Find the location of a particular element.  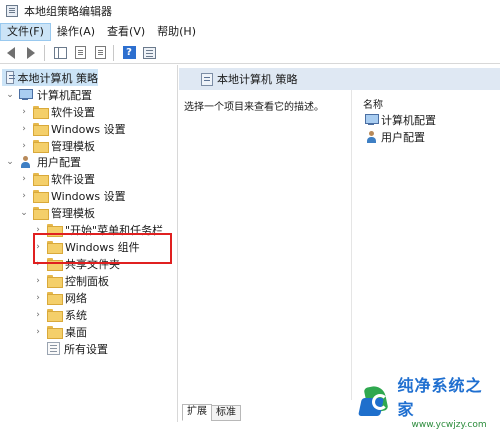

watermark: 纯净系统之家 www.ycwjzy.com is located at coordinates (428, 403).